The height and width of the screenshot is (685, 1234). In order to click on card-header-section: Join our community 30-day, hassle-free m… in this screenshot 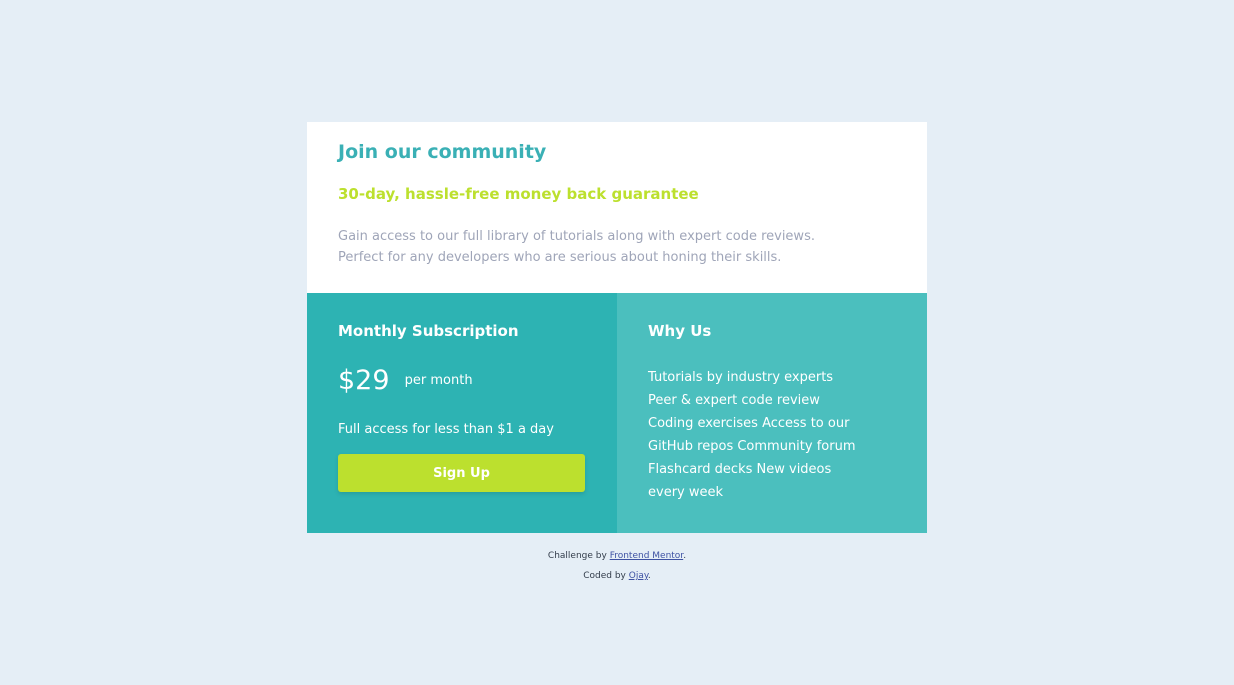, I will do `click(617, 207)`.